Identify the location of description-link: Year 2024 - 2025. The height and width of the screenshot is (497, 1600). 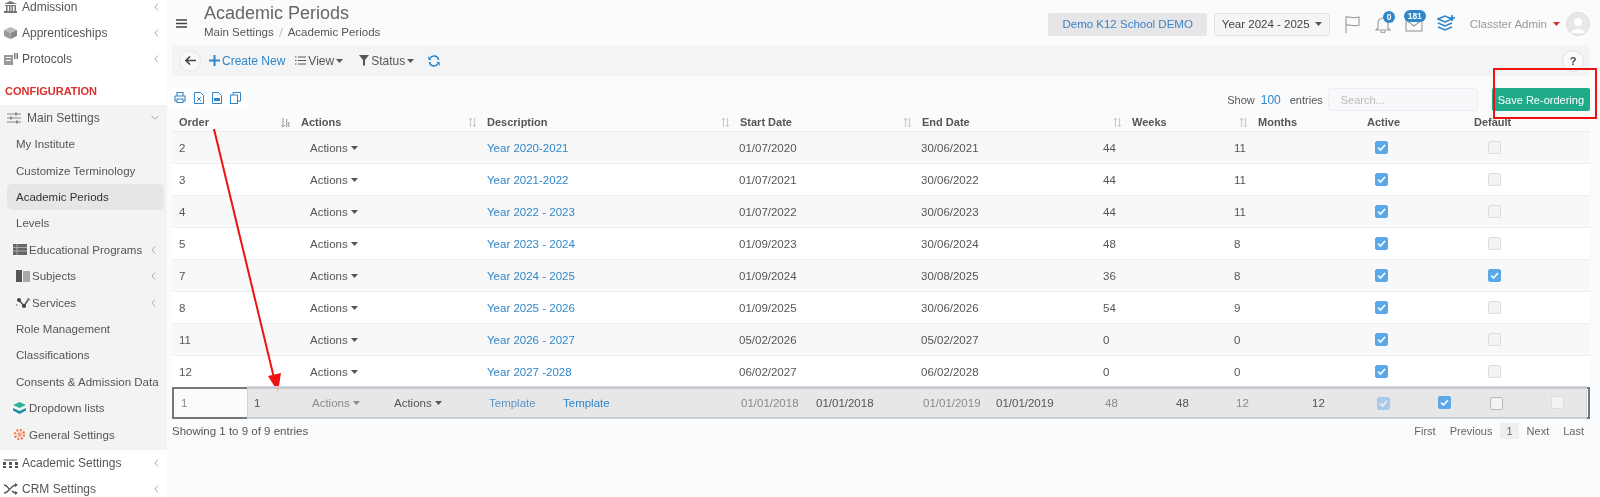
(531, 275).